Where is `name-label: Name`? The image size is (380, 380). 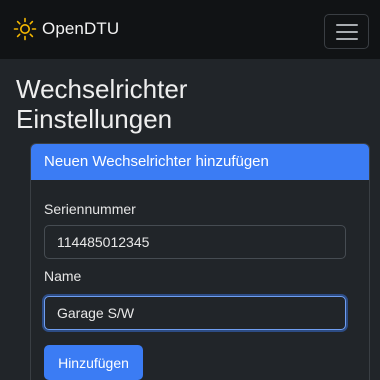
name-label: Name is located at coordinates (63, 276).